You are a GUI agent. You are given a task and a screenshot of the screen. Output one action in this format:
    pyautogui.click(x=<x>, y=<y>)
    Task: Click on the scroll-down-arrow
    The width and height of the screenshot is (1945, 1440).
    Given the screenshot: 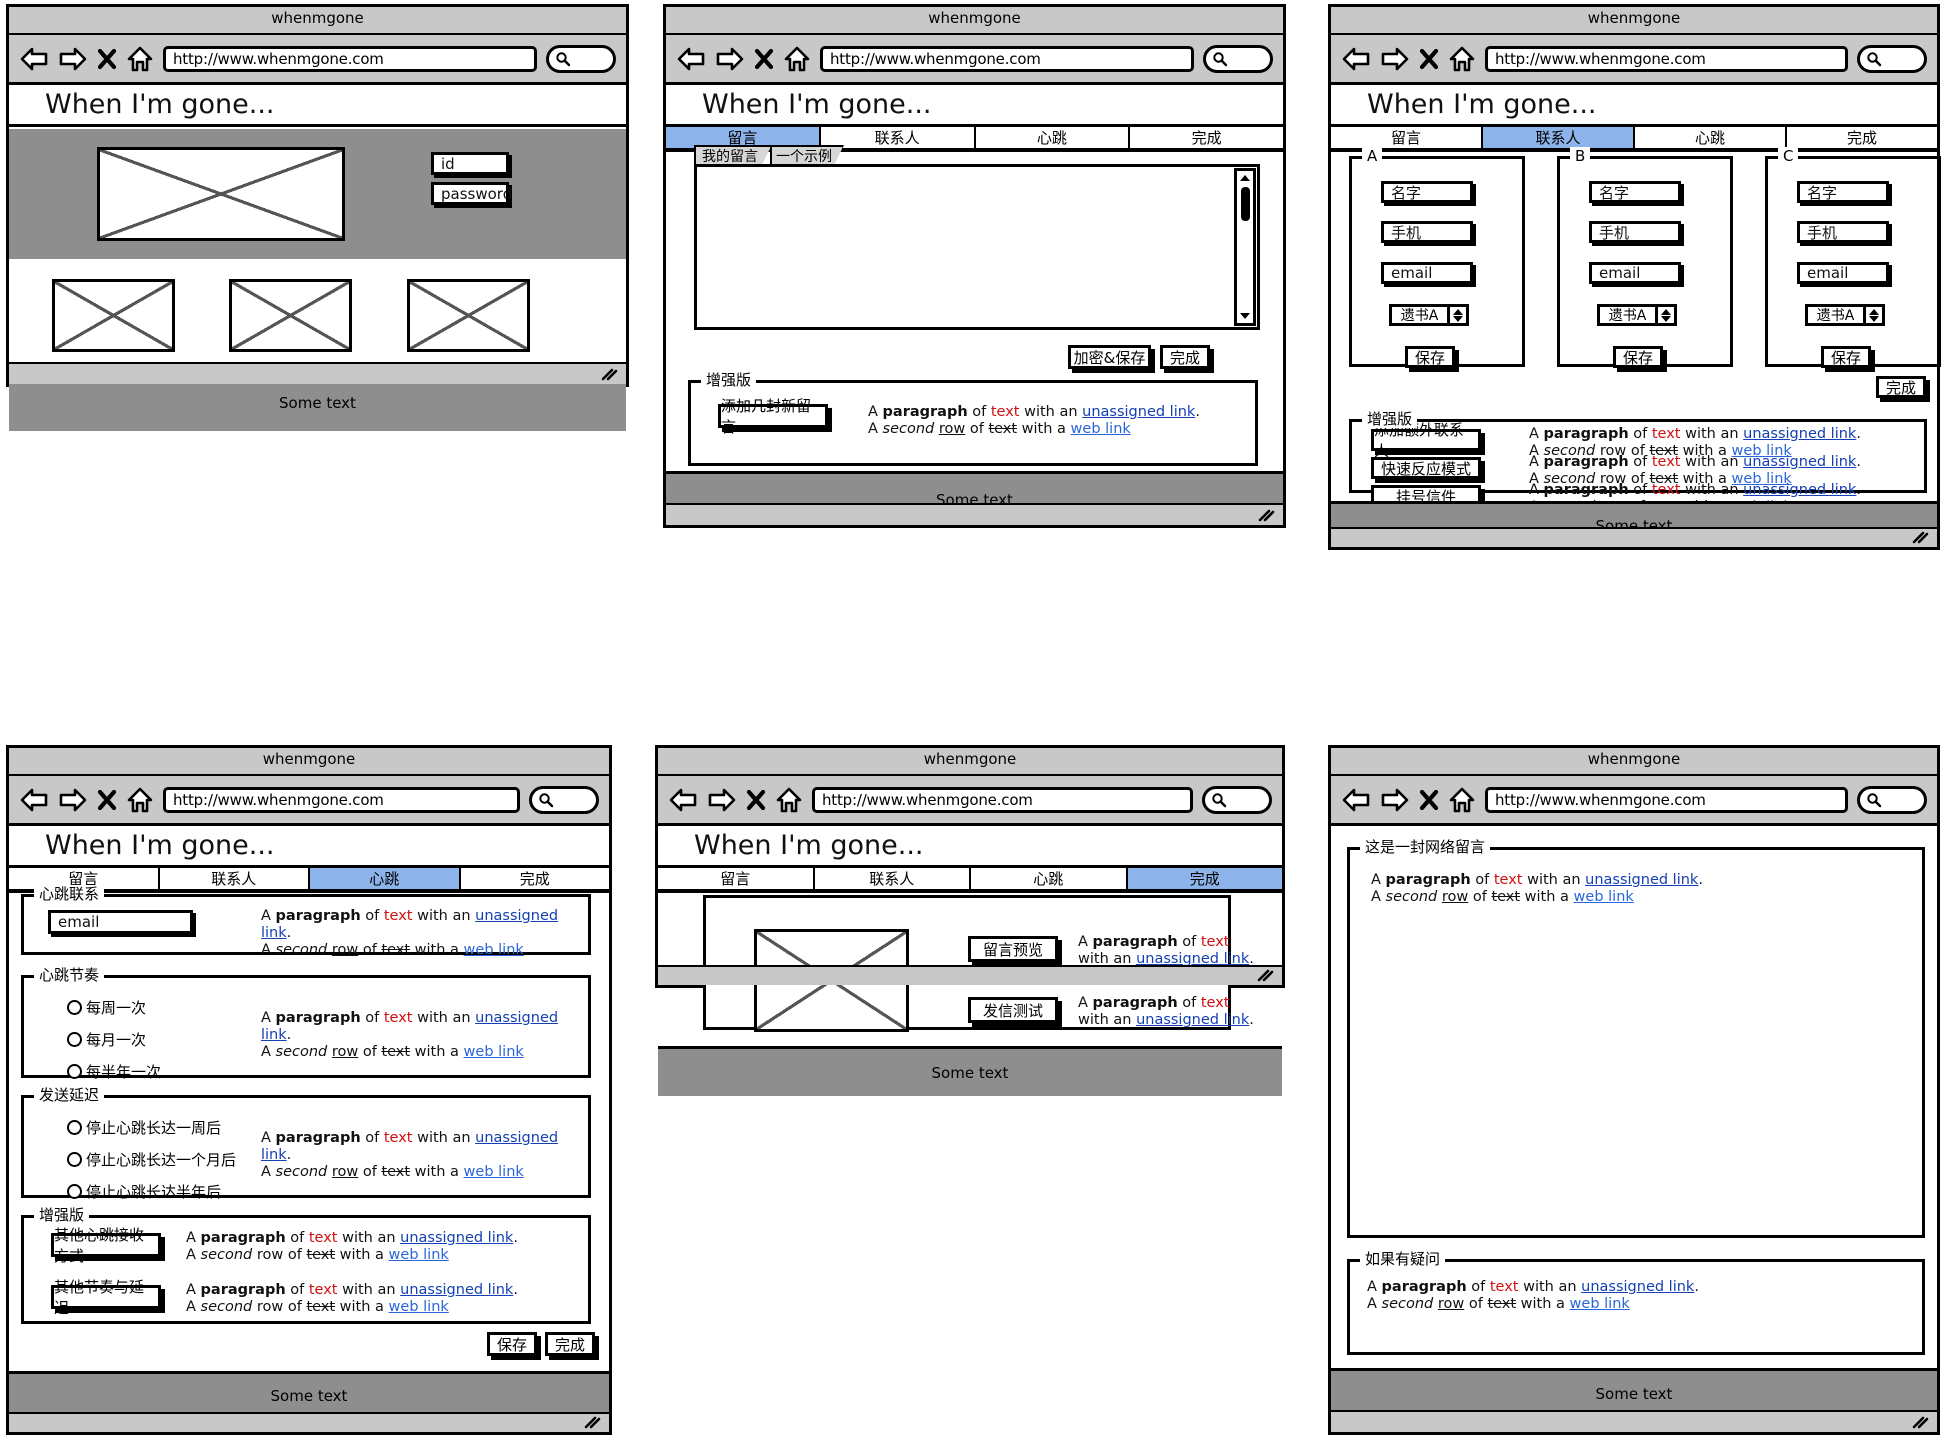 What is the action you would take?
    pyautogui.click(x=1245, y=316)
    